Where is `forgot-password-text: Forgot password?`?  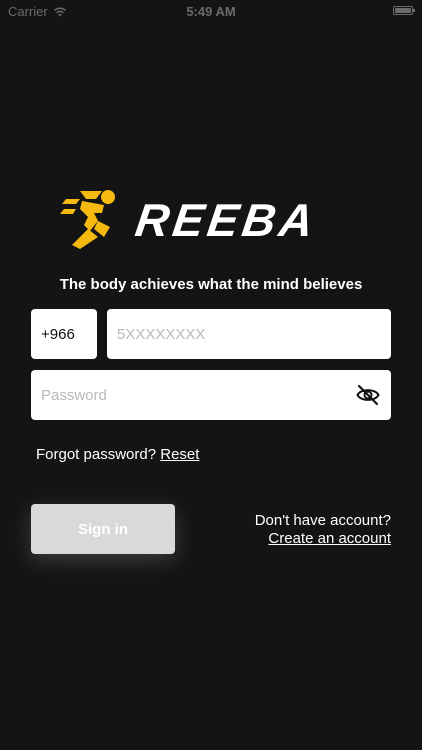
forgot-password-text: Forgot password? is located at coordinates (96, 454).